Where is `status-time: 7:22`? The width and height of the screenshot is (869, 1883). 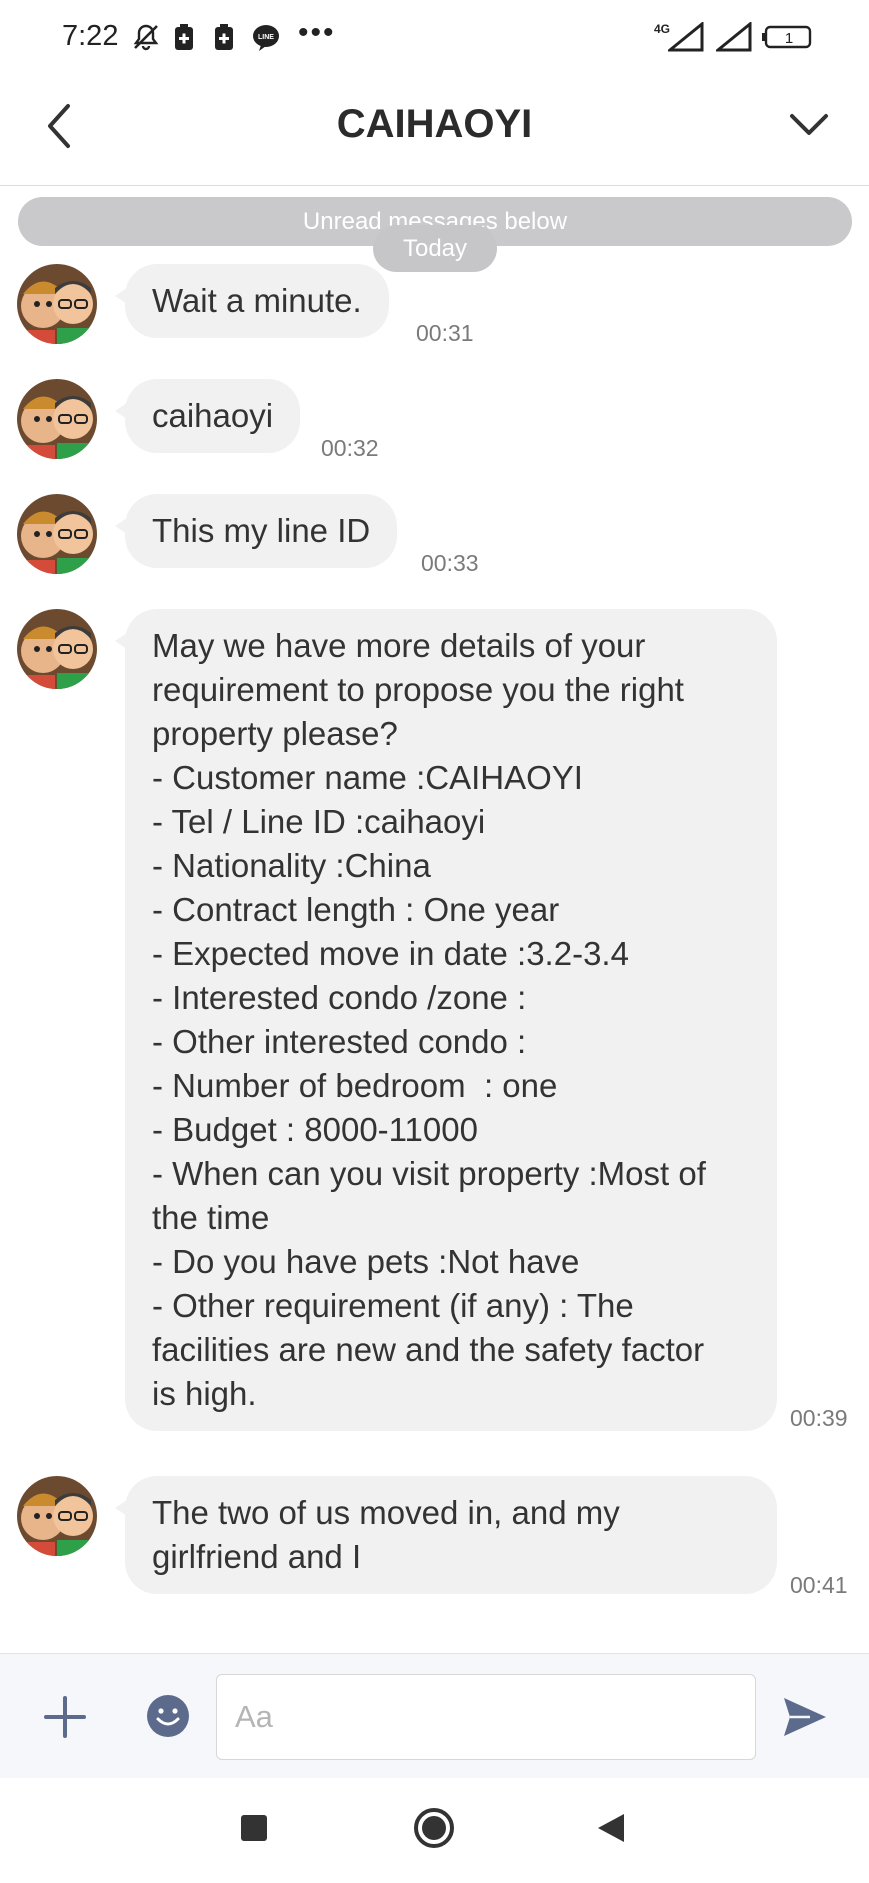 status-time: 7:22 is located at coordinates (90, 36).